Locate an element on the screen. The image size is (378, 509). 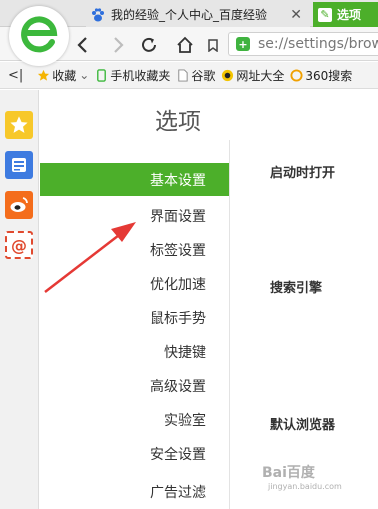
watermark-url: jingyan.baidu.com is located at coordinates (305, 486).